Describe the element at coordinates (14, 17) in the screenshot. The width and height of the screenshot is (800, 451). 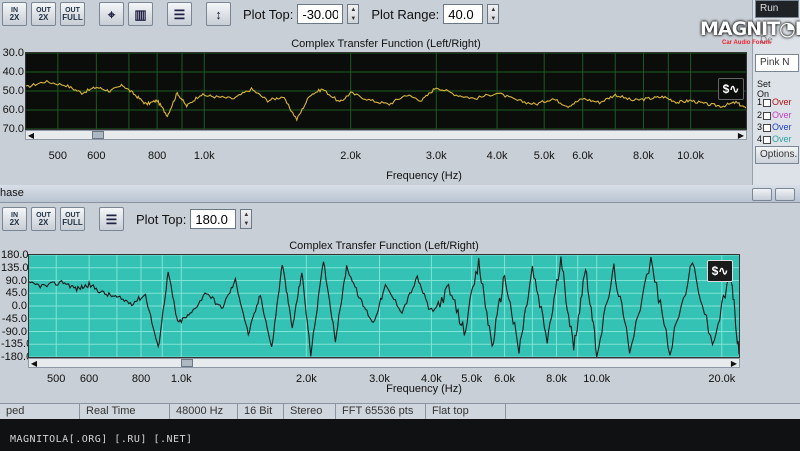
I see `button-sublabel: 2X` at that location.